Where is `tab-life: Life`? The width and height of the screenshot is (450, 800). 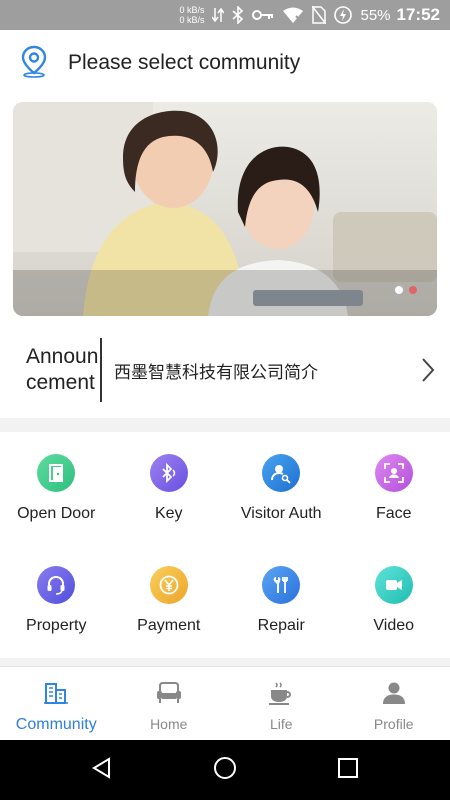
tab-life: Life is located at coordinates (281, 703).